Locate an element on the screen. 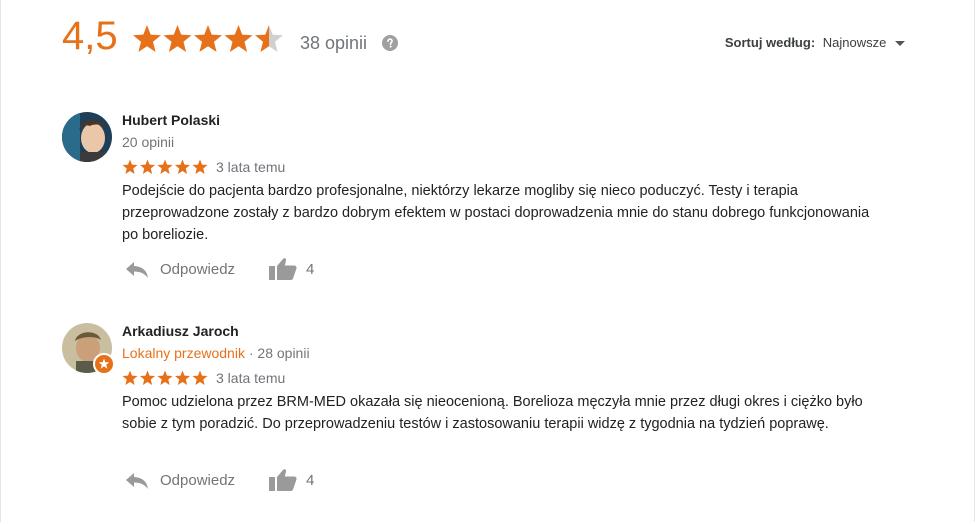 The width and height of the screenshot is (975, 524). average-stars is located at coordinates (209, 40).